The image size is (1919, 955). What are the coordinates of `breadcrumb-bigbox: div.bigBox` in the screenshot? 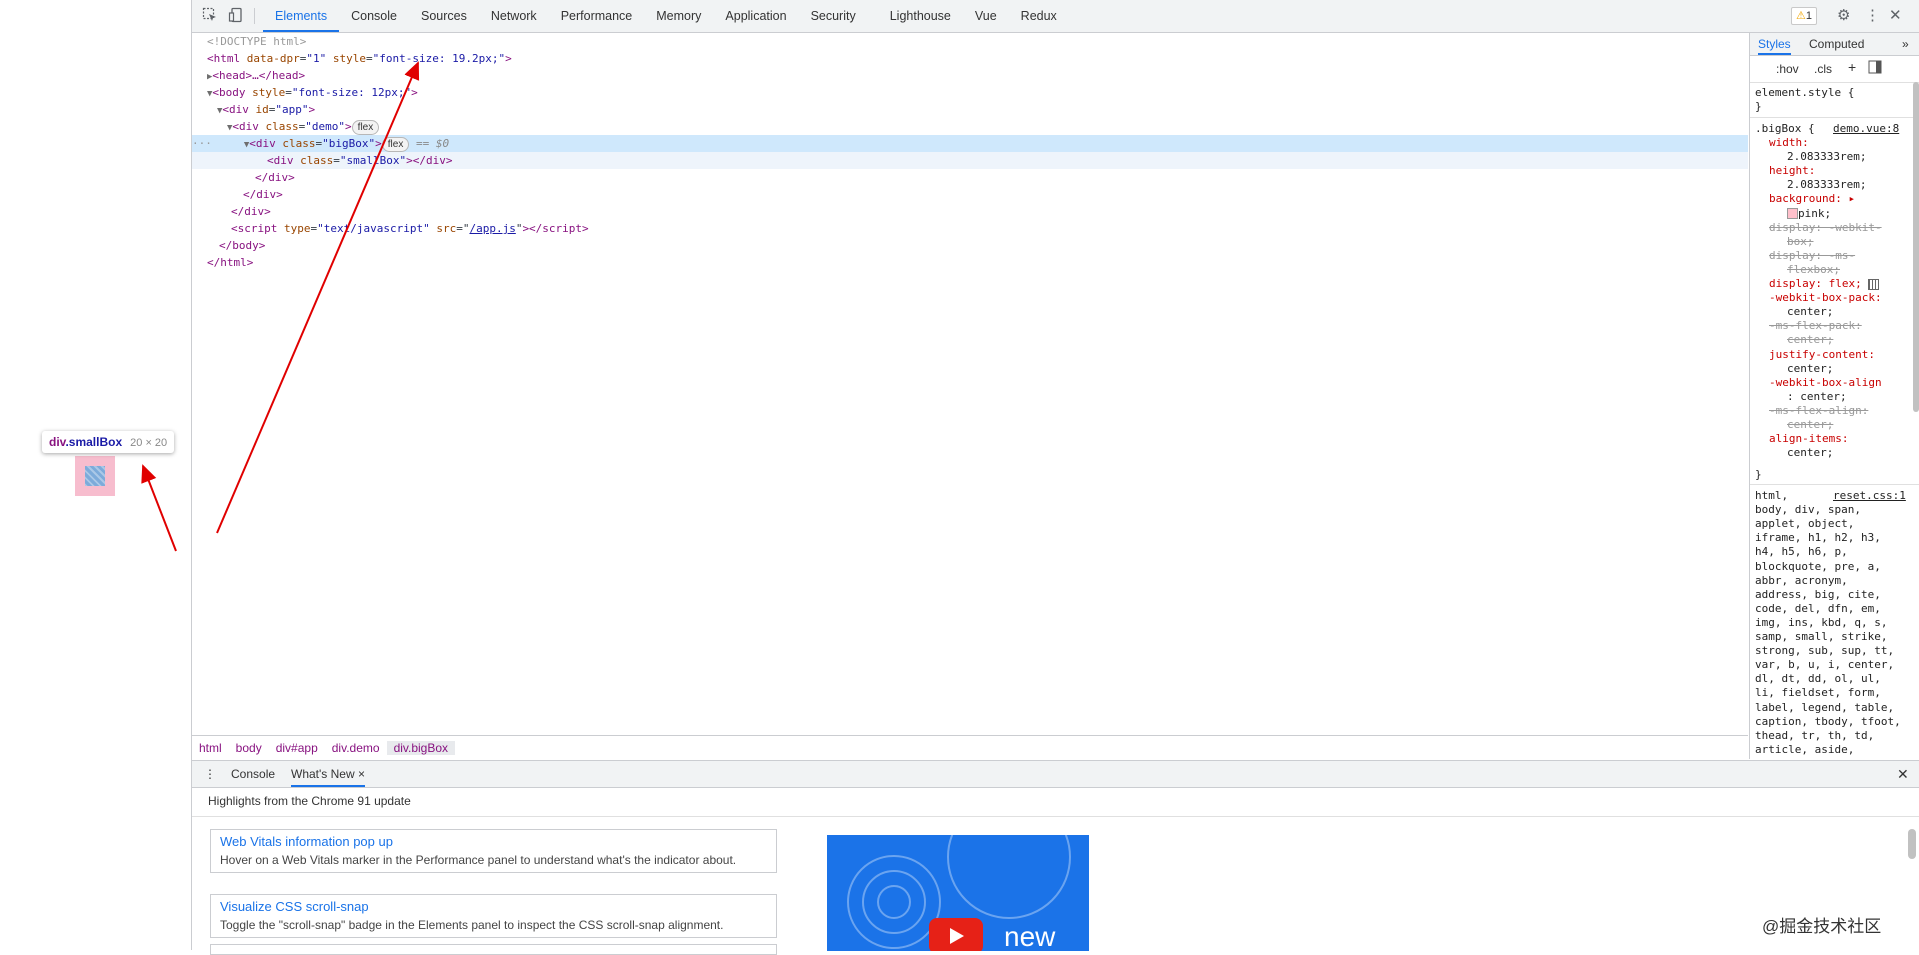 It's located at (421, 748).